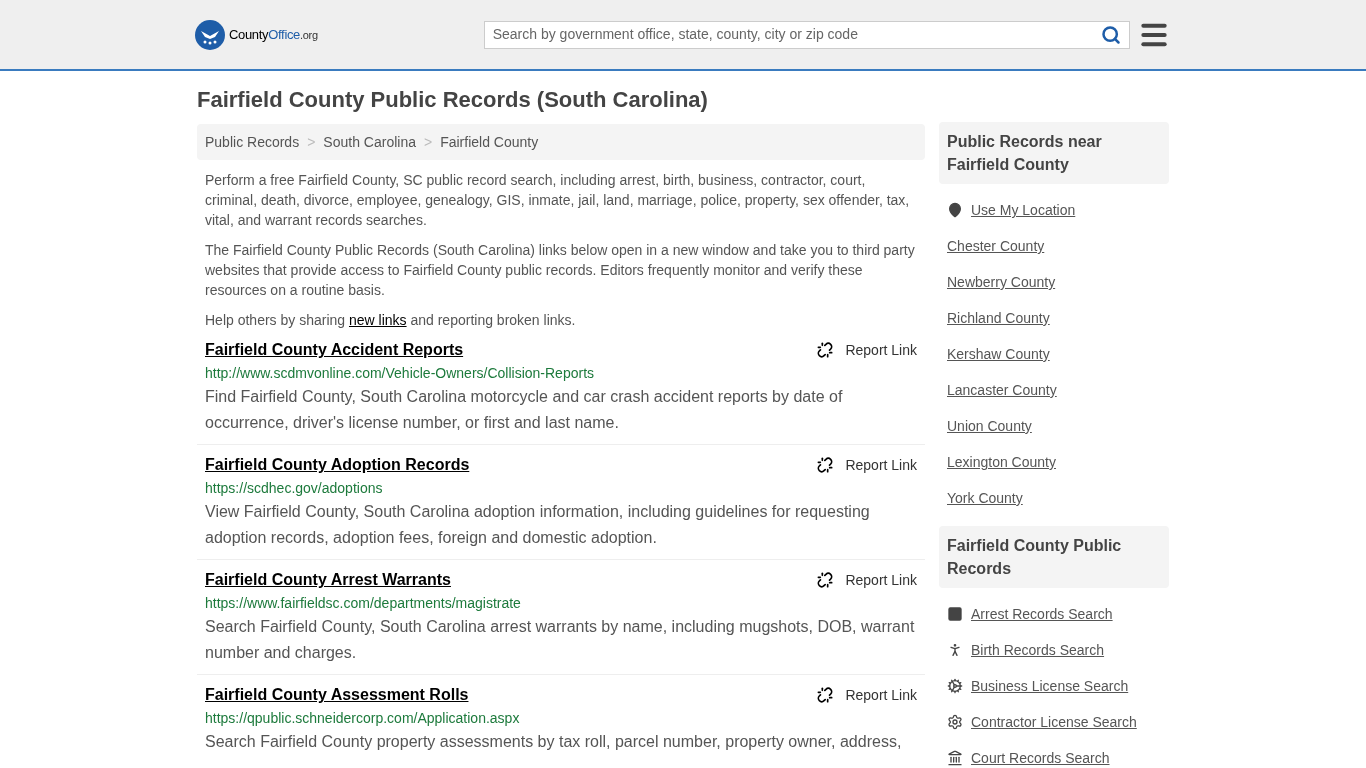 The width and height of the screenshot is (1366, 768). Describe the element at coordinates (1054, 722) in the screenshot. I see `record-search-link: Contractor License Search` at that location.